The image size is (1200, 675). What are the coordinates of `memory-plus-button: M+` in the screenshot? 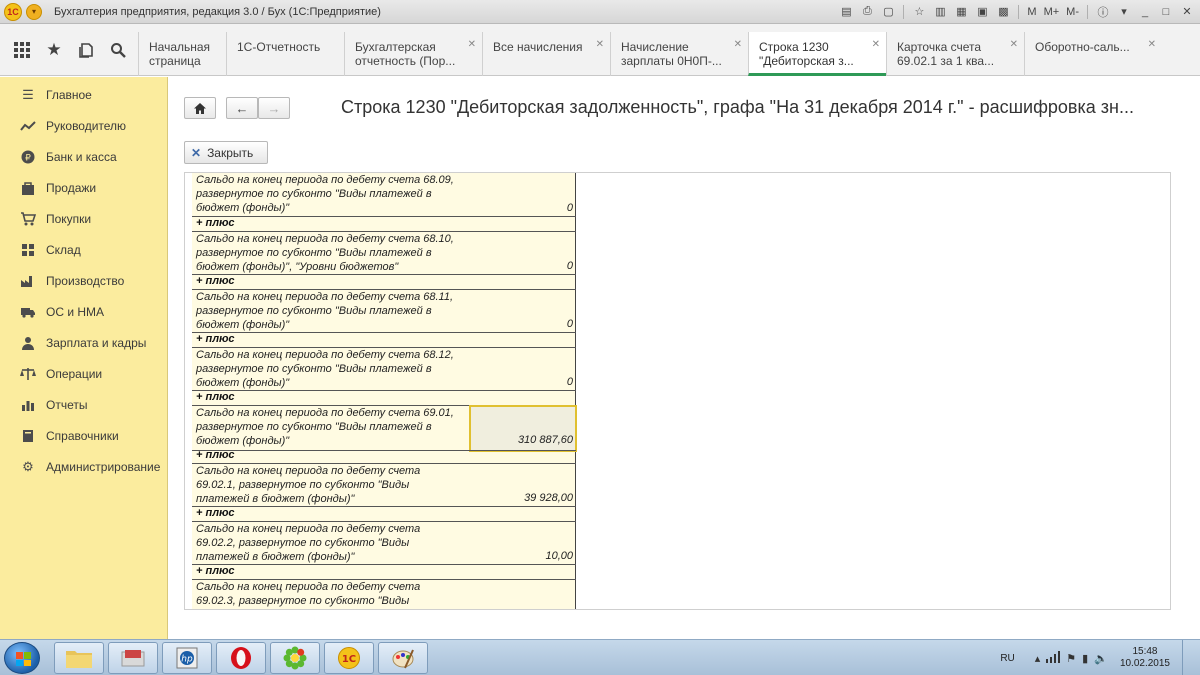 It's located at (1052, 12).